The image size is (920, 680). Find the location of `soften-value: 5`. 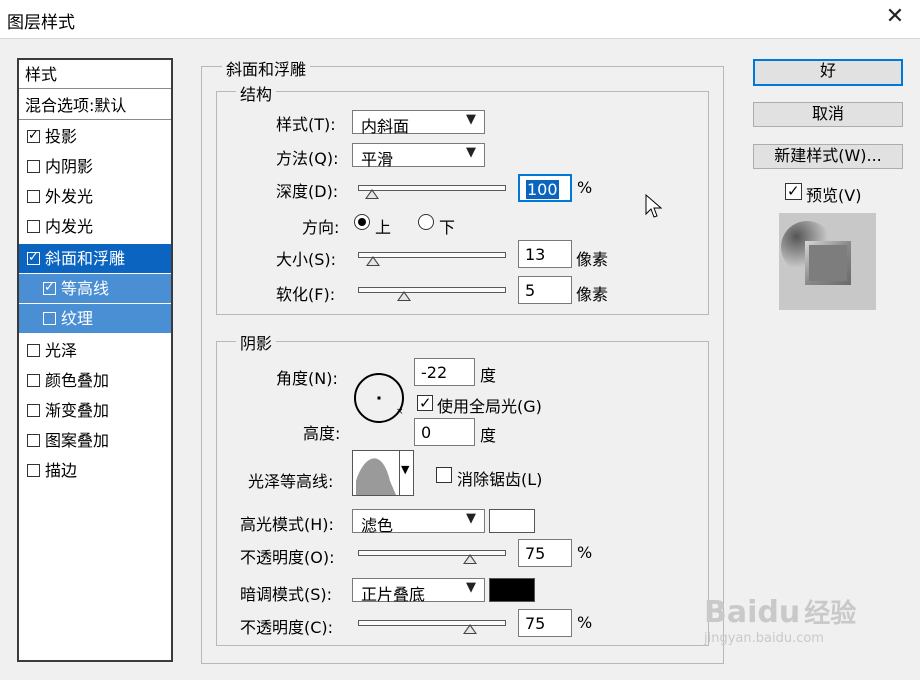

soften-value: 5 is located at coordinates (530, 290).